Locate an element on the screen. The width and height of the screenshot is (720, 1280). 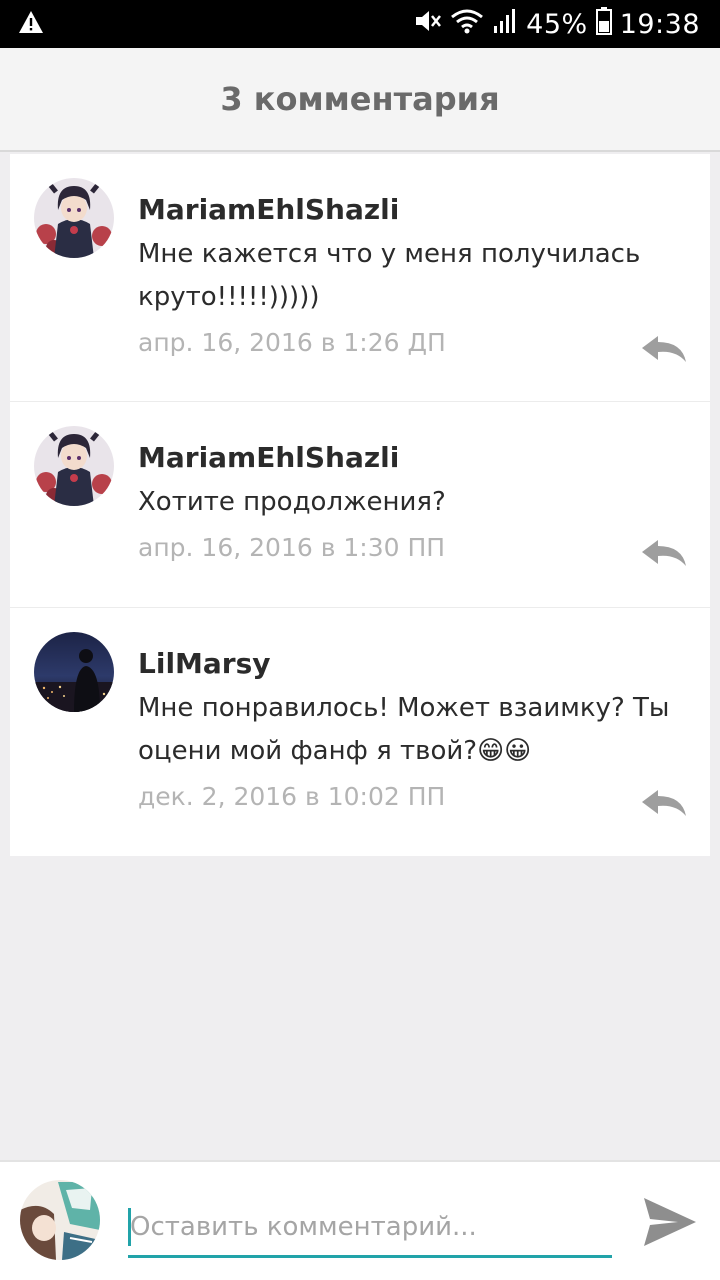
send-icon is located at coordinates (670, 1222).